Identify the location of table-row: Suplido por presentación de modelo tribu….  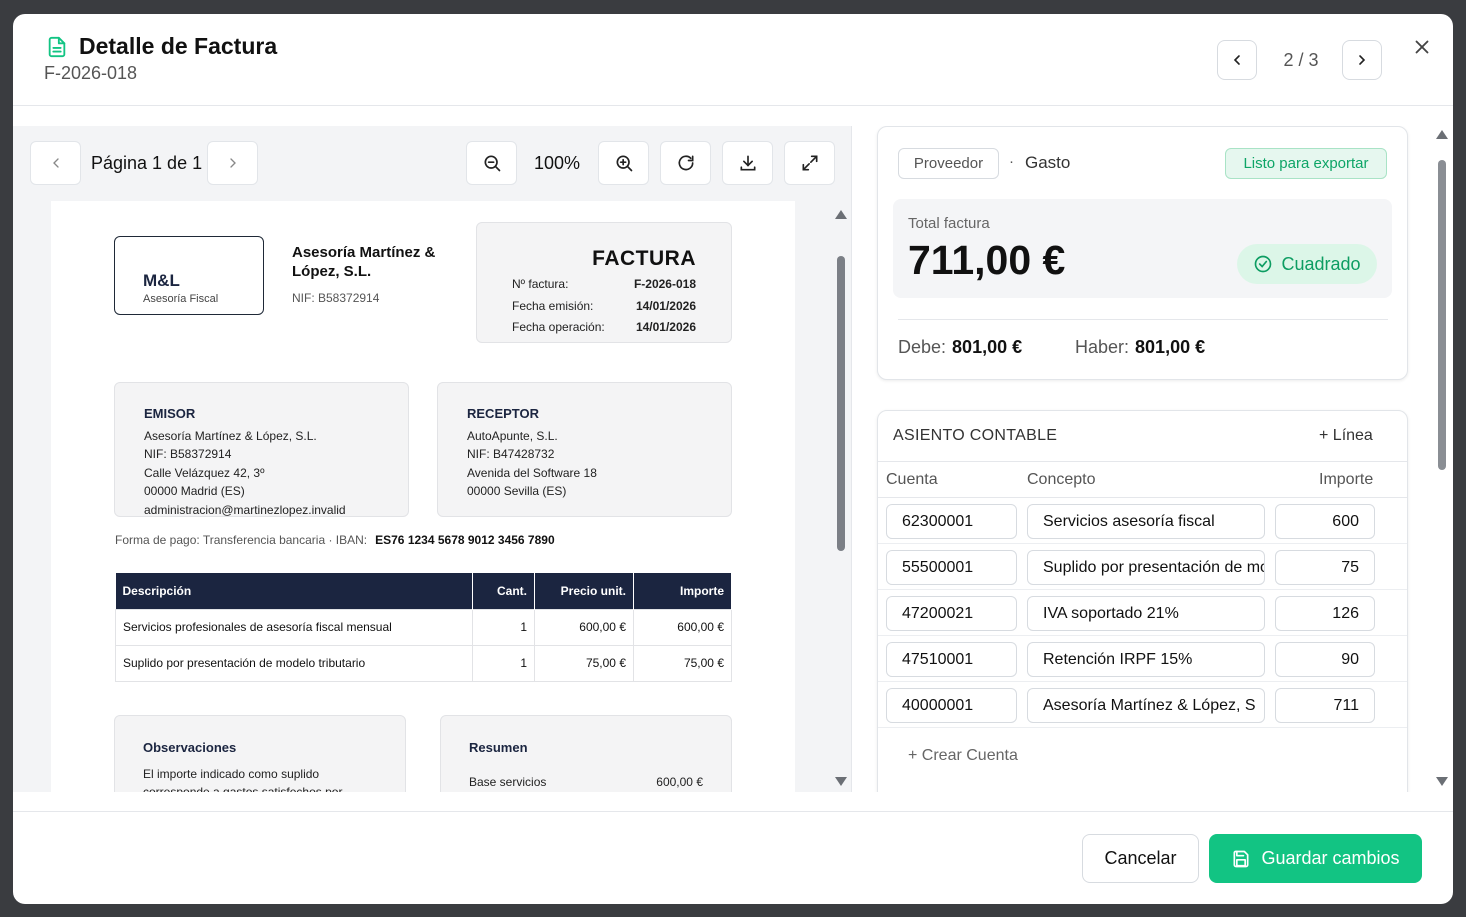
(423, 663).